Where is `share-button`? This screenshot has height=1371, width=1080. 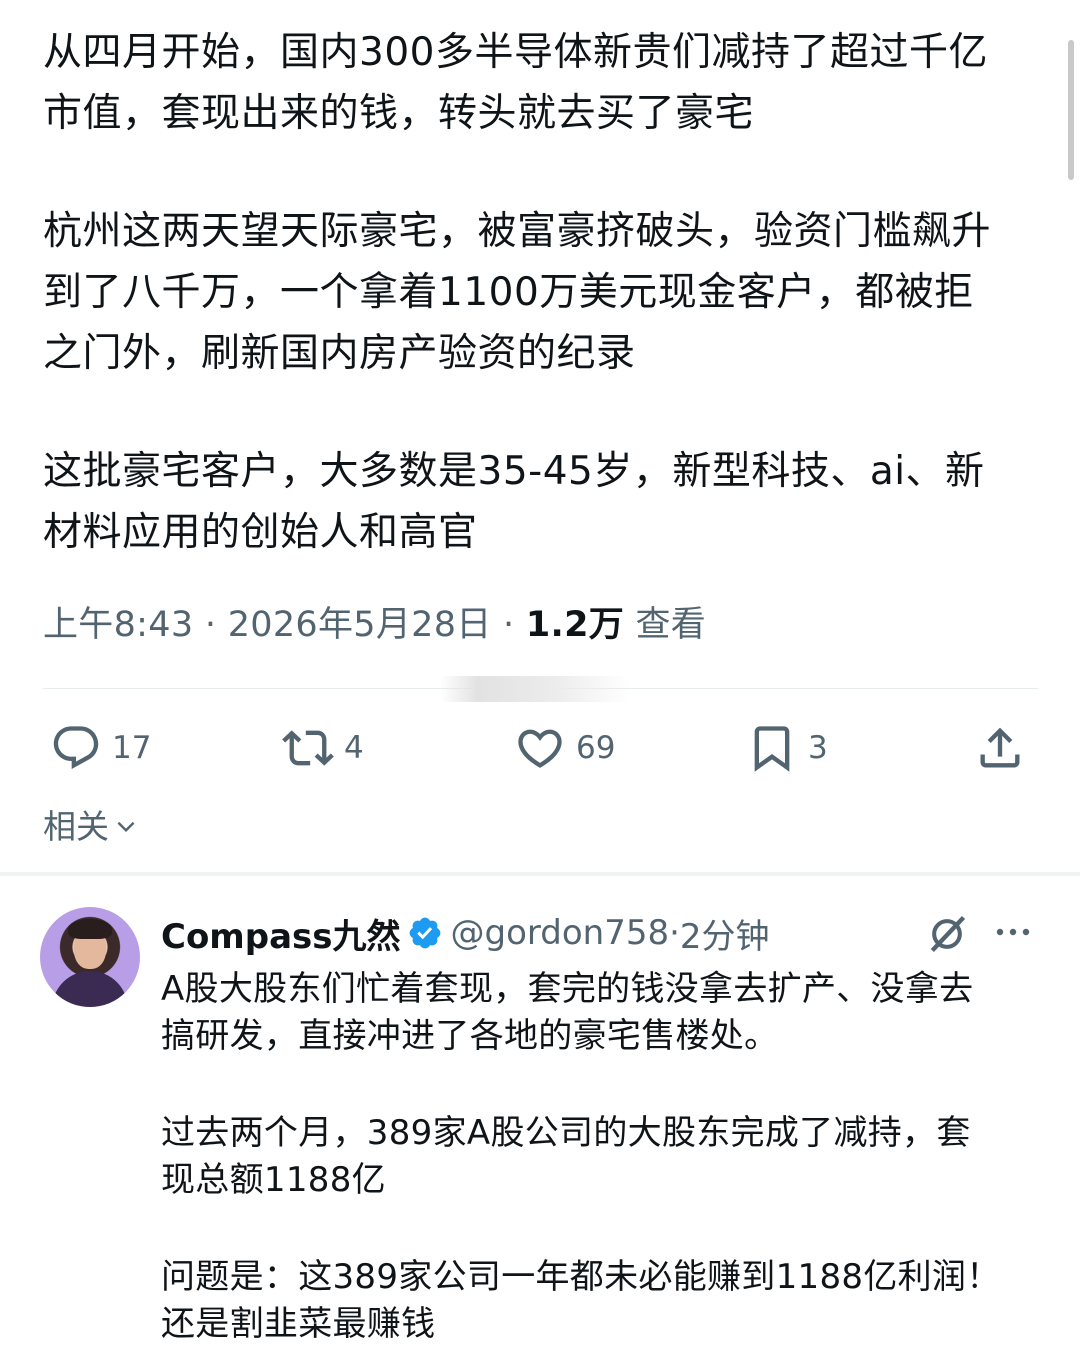
share-button is located at coordinates (1000, 748).